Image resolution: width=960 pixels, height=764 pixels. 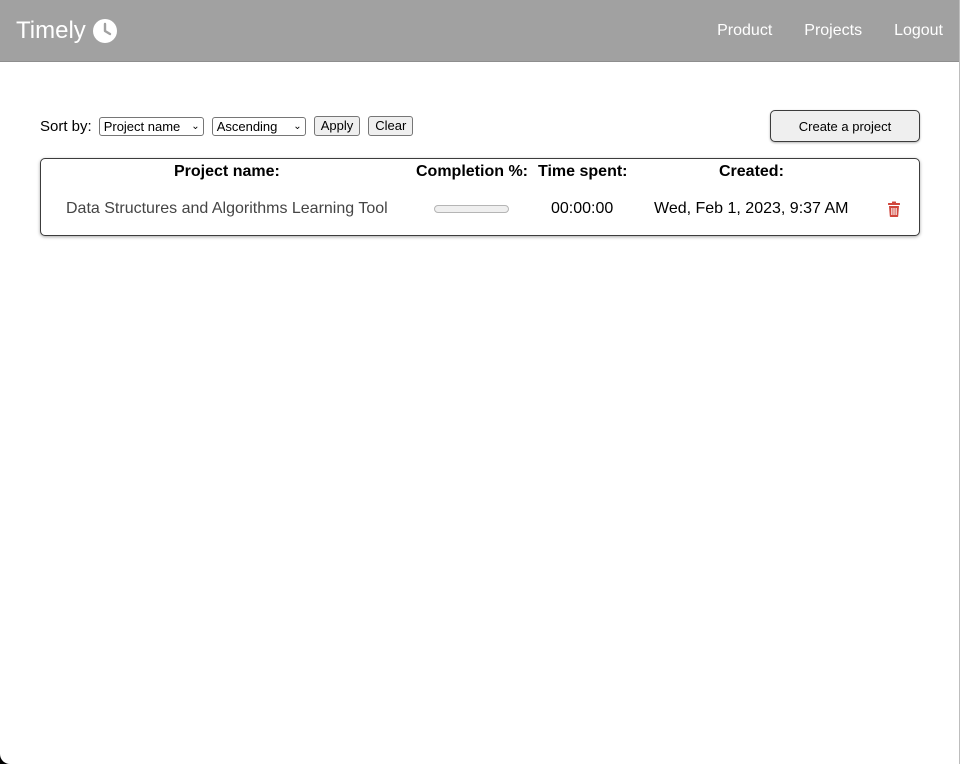 I want to click on sort-order-select: Ascending ⌄, so click(x=258, y=126).